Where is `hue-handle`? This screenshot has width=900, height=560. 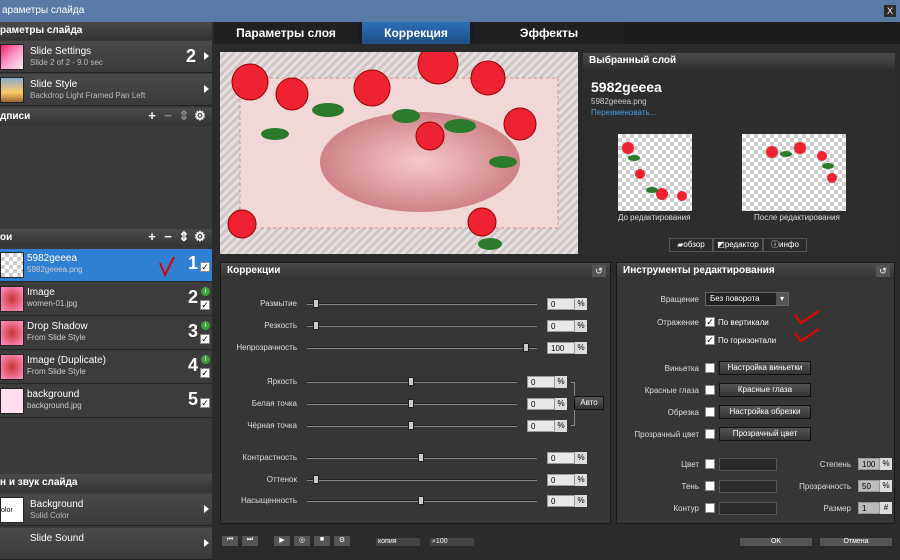
hue-handle is located at coordinates (316, 479).